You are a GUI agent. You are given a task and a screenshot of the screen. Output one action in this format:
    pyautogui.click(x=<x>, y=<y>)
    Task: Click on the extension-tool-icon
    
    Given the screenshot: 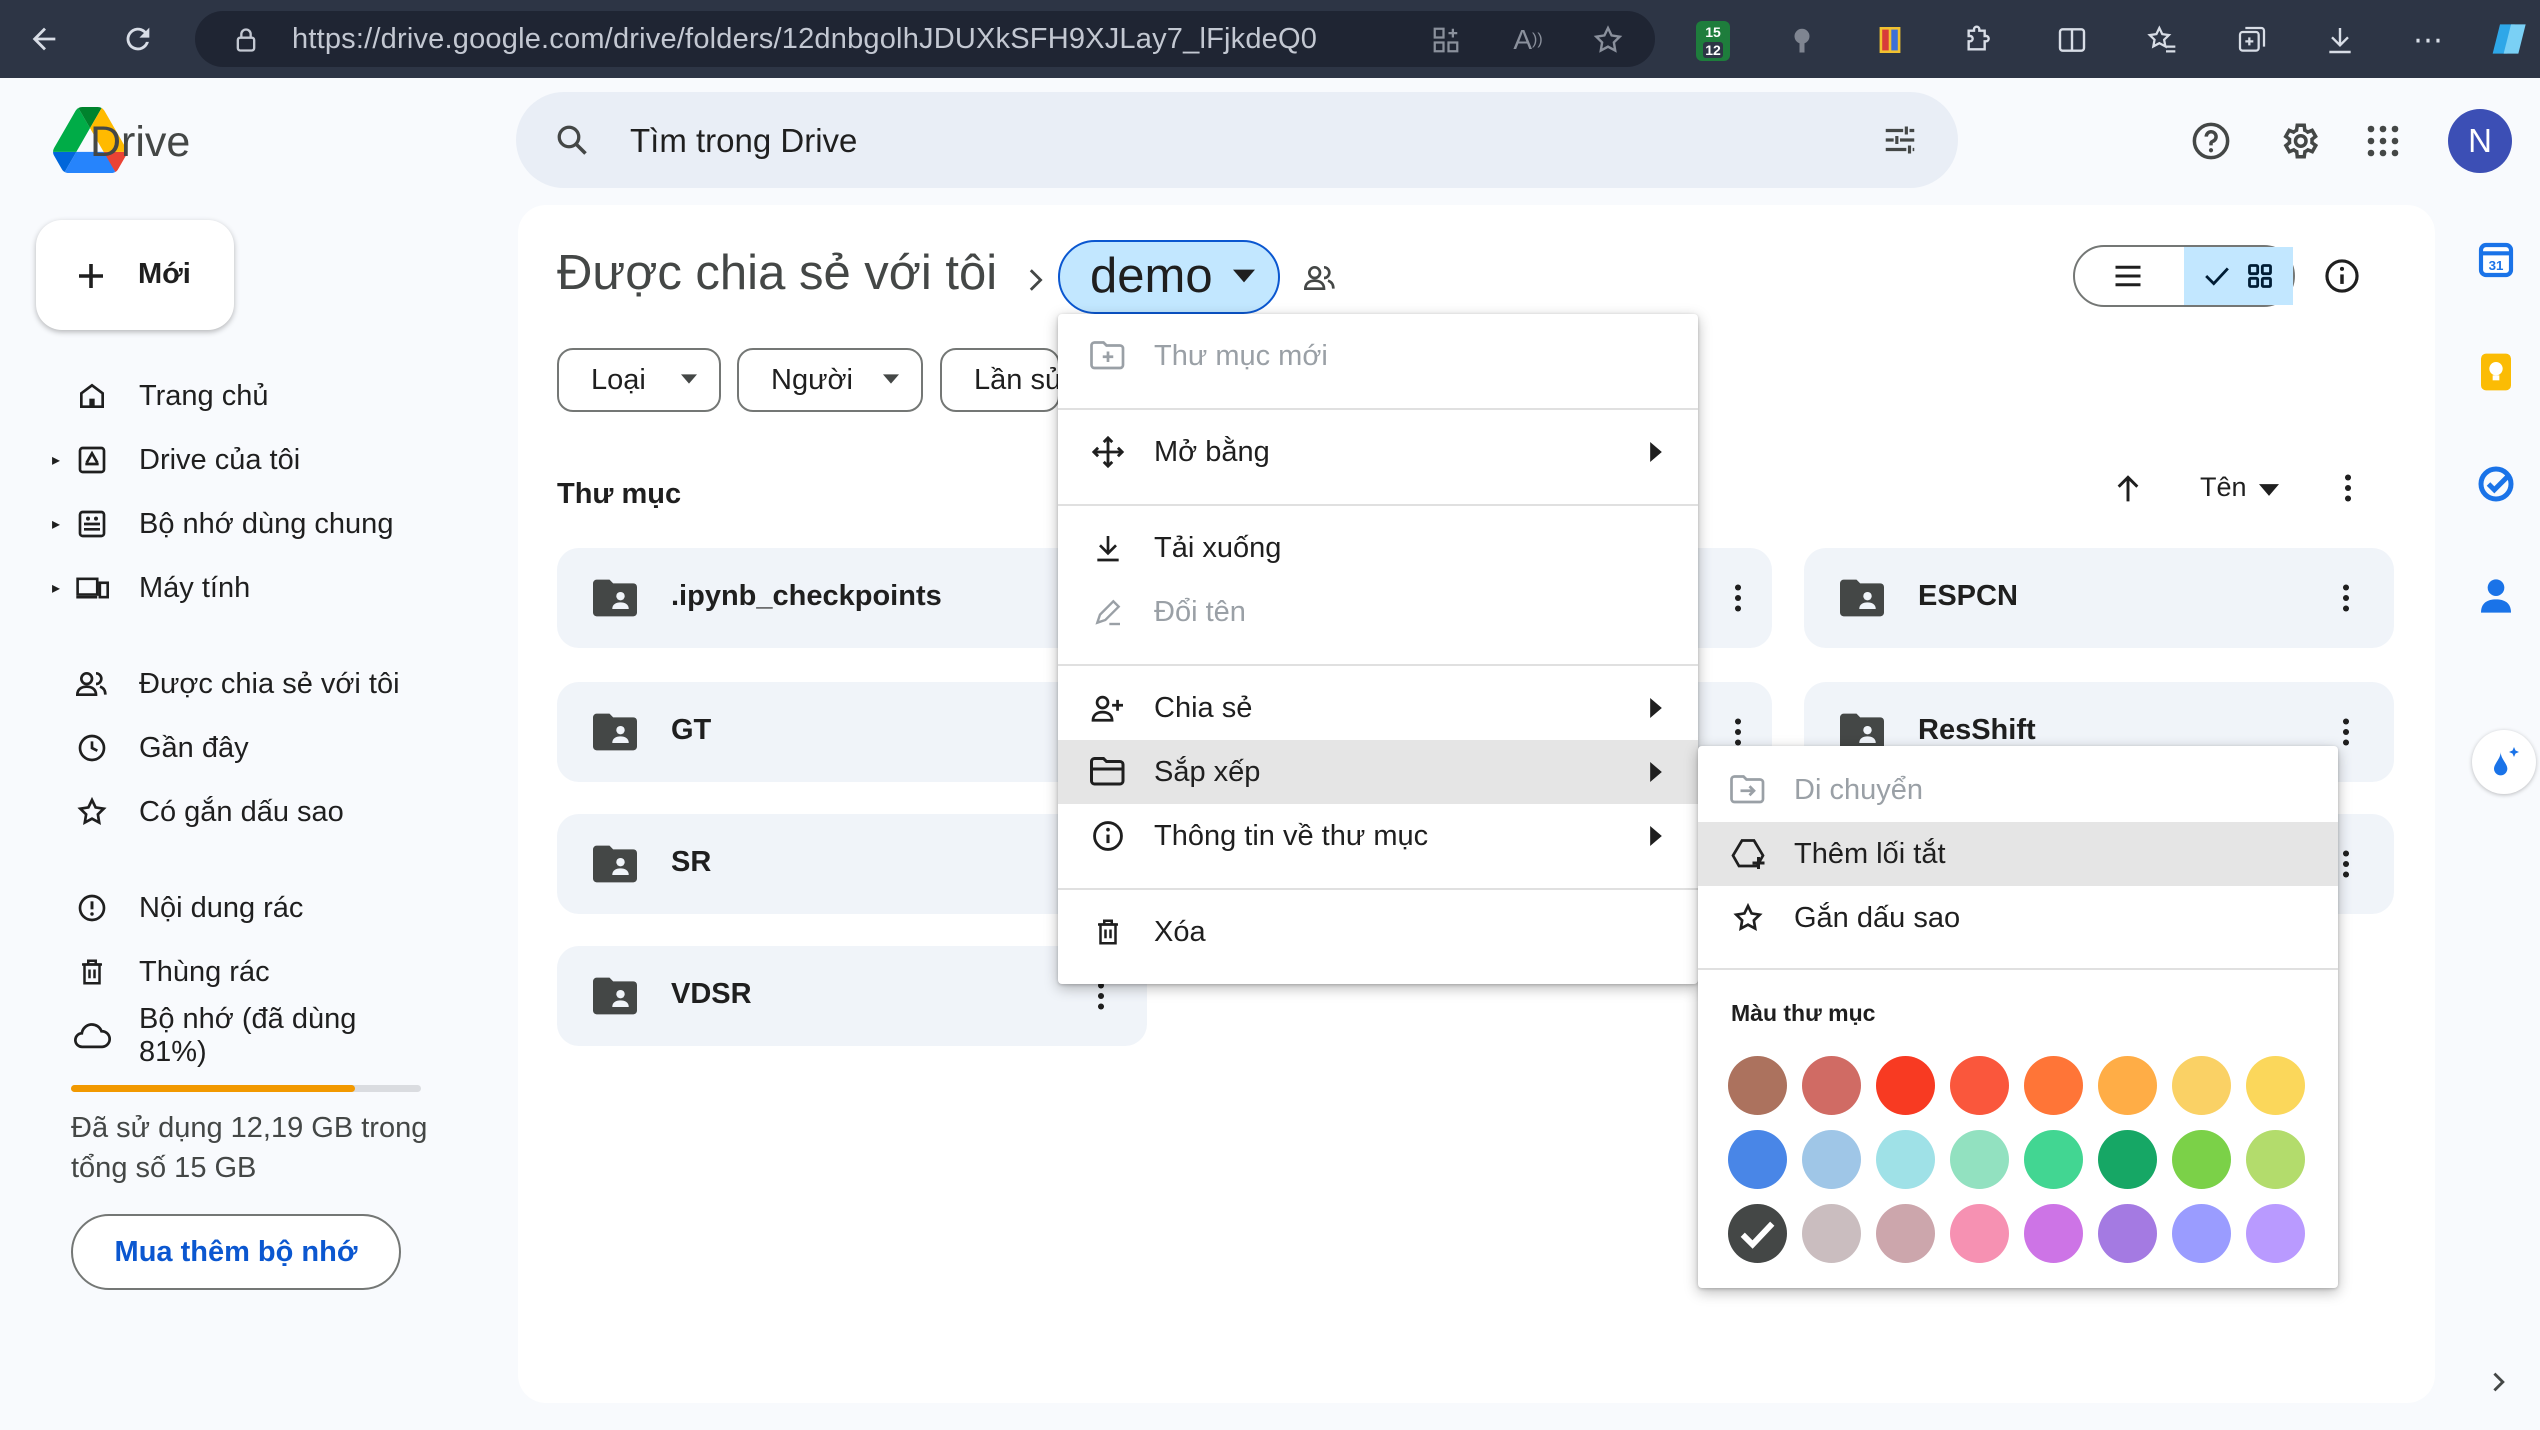 What is the action you would take?
    pyautogui.click(x=1802, y=40)
    